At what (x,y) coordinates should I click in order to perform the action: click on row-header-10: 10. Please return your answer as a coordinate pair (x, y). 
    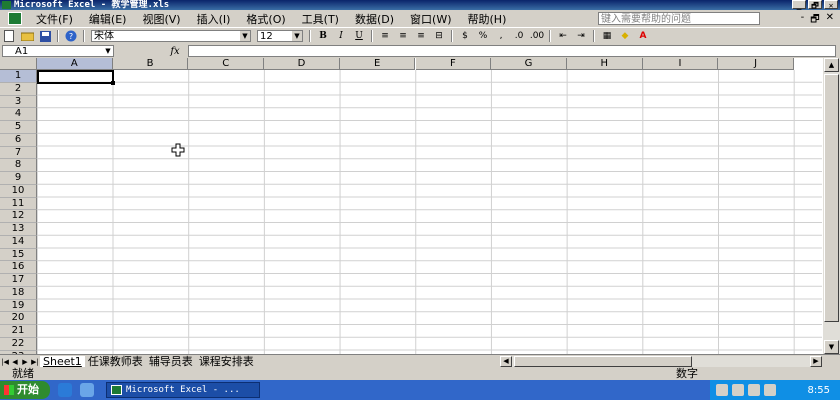
    Looking at the image, I should click on (18, 191).